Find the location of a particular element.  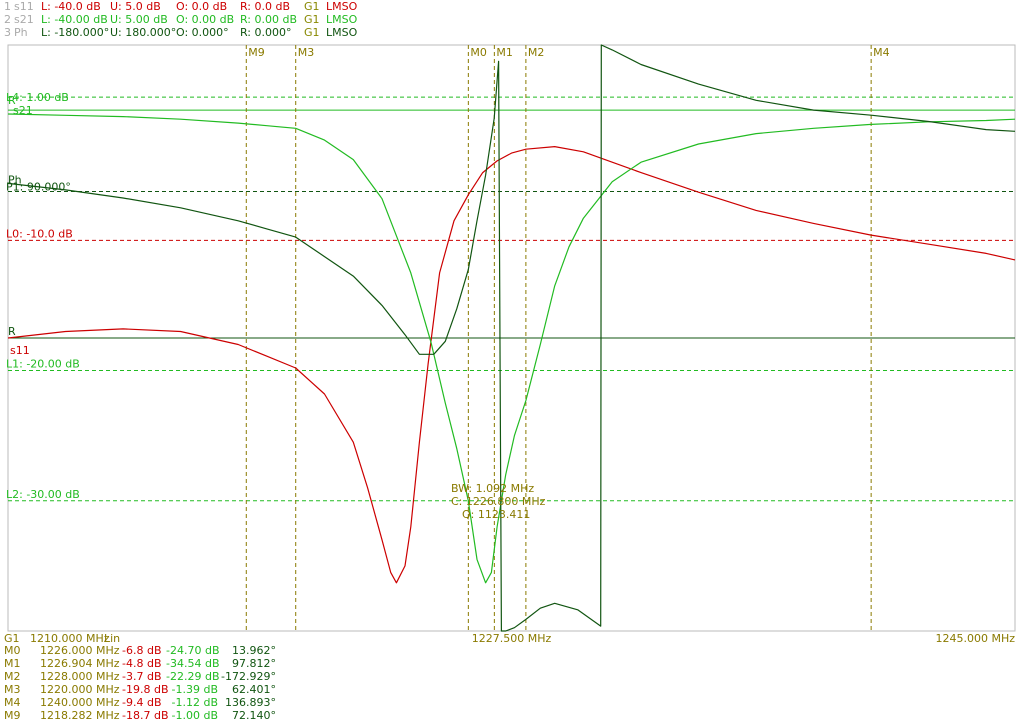

marker-name: M1 is located at coordinates (12, 663).